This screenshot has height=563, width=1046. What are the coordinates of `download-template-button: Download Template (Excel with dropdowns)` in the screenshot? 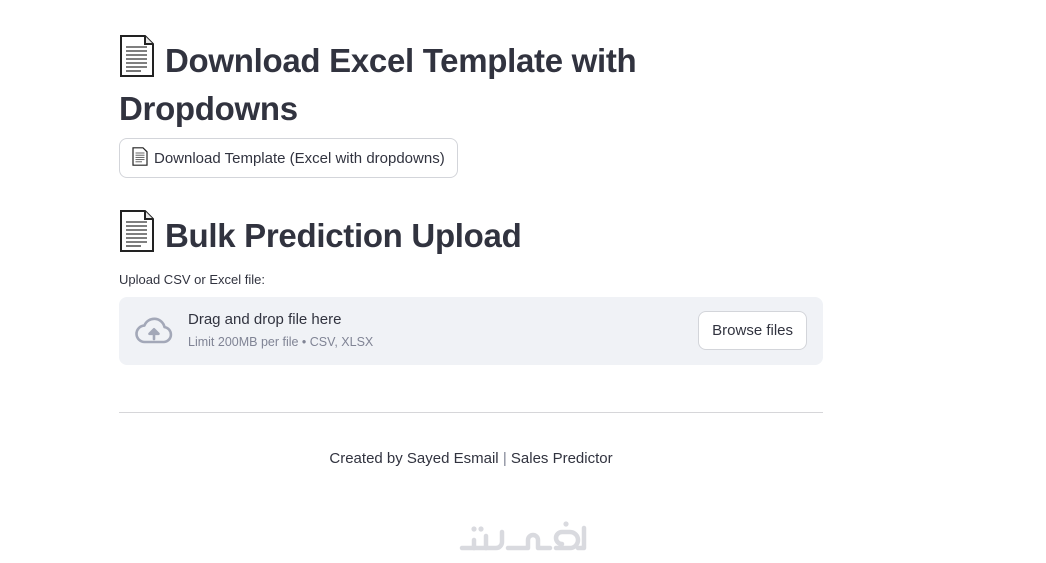 It's located at (288, 158).